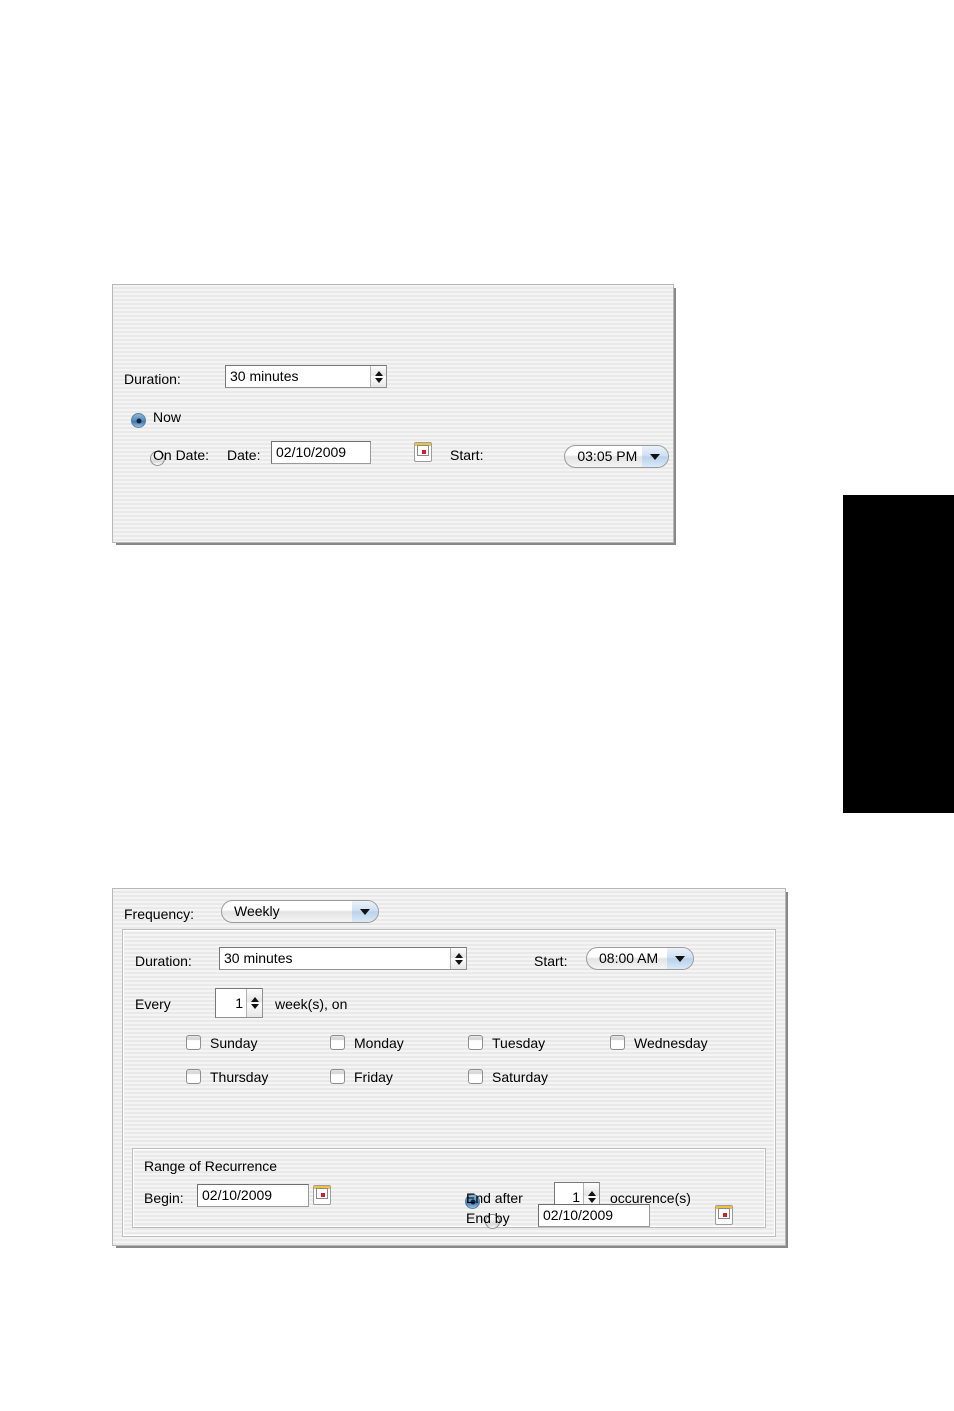 Image resolution: width=954 pixels, height=1411 pixels. What do you see at coordinates (253, 1195) in the screenshot?
I see `begin-date-input: 02/10/2009` at bounding box center [253, 1195].